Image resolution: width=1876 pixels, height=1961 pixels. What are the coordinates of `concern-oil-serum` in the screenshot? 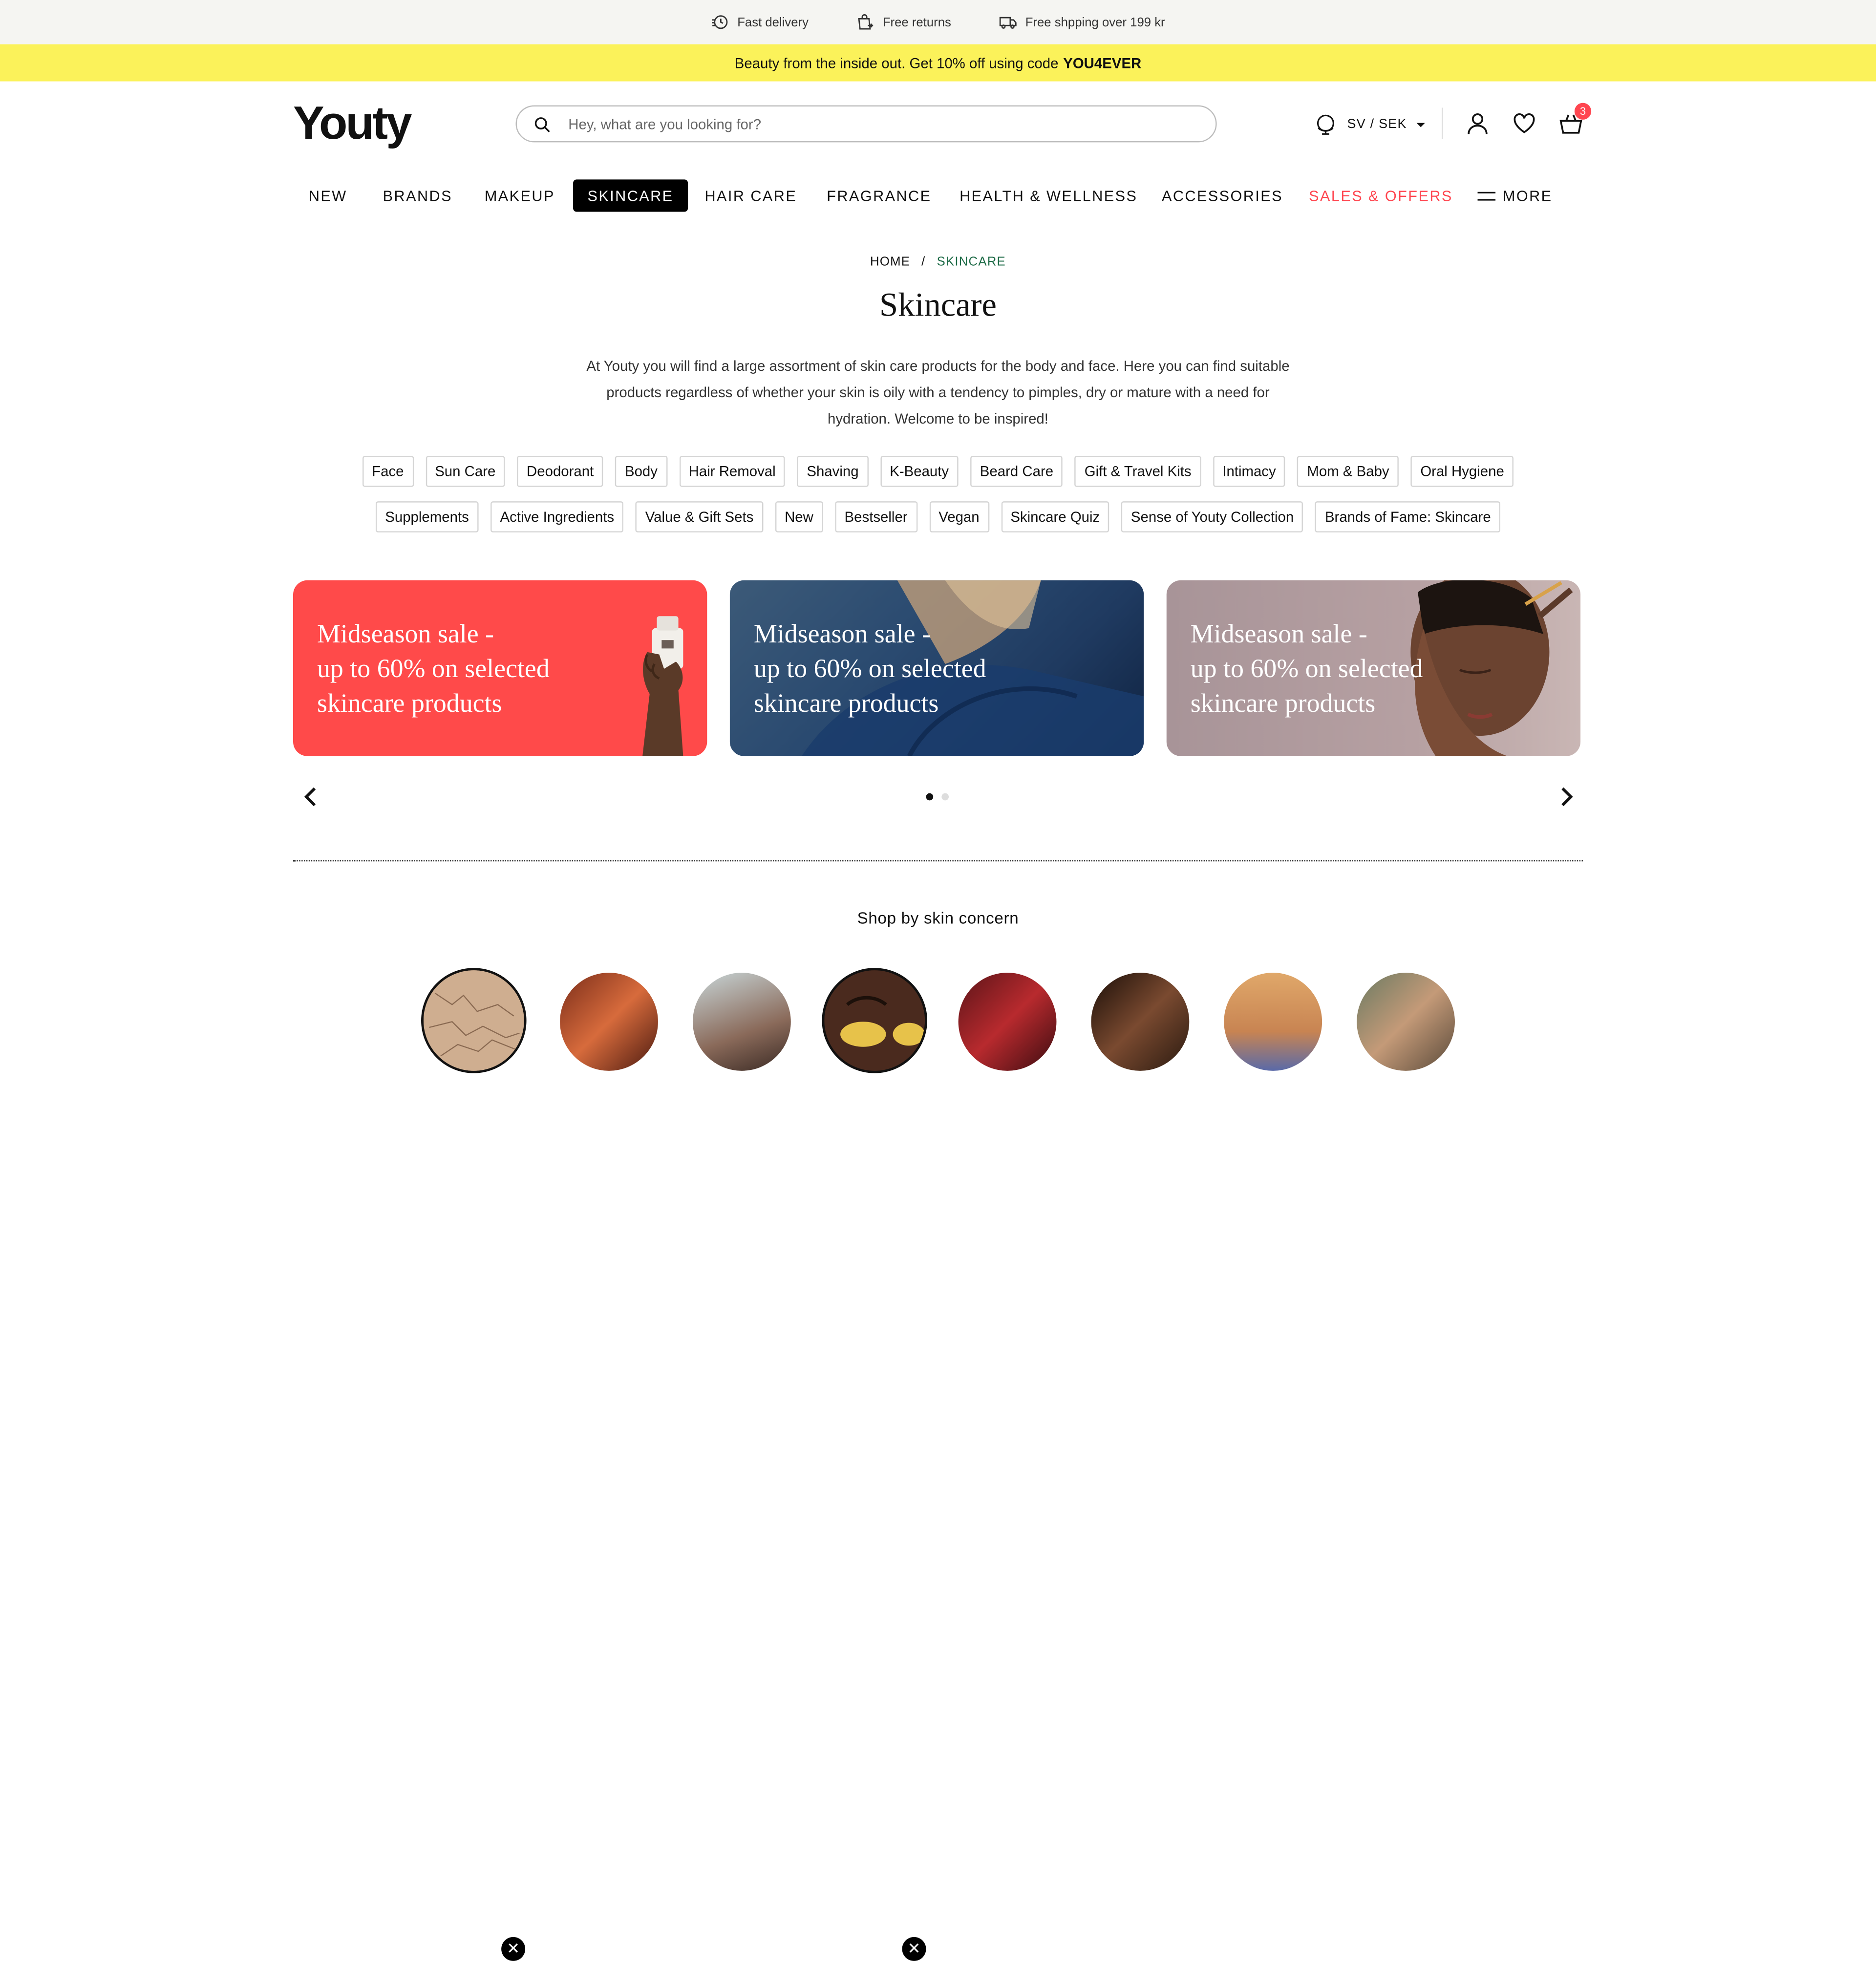 It's located at (1273, 1022).